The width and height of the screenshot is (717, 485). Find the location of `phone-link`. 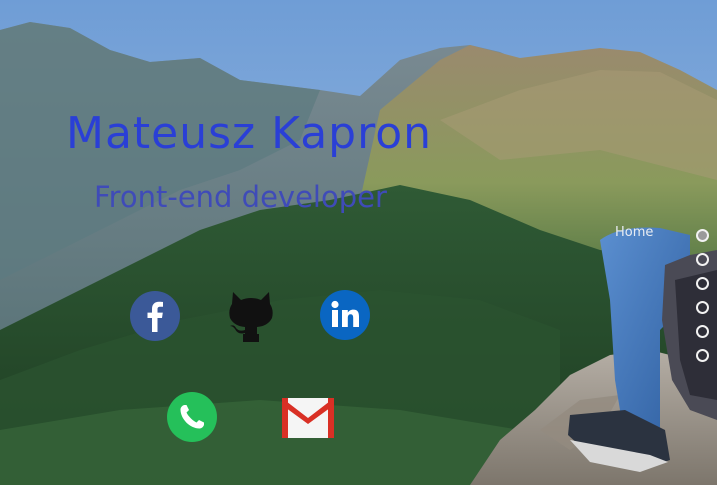

phone-link is located at coordinates (192, 417).